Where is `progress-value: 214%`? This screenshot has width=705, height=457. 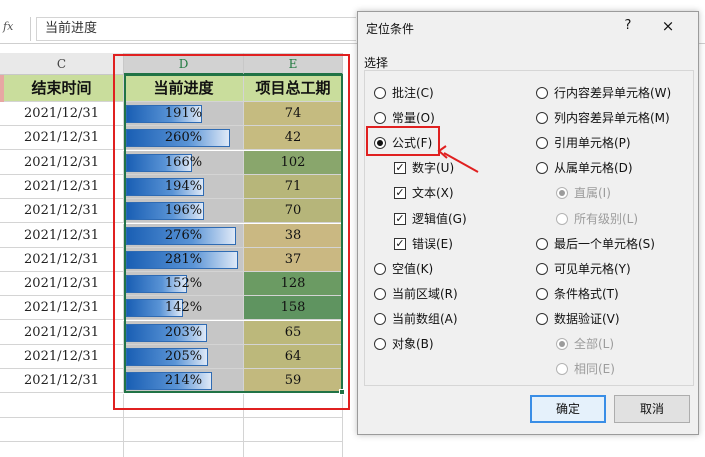
progress-value: 214% is located at coordinates (183, 380).